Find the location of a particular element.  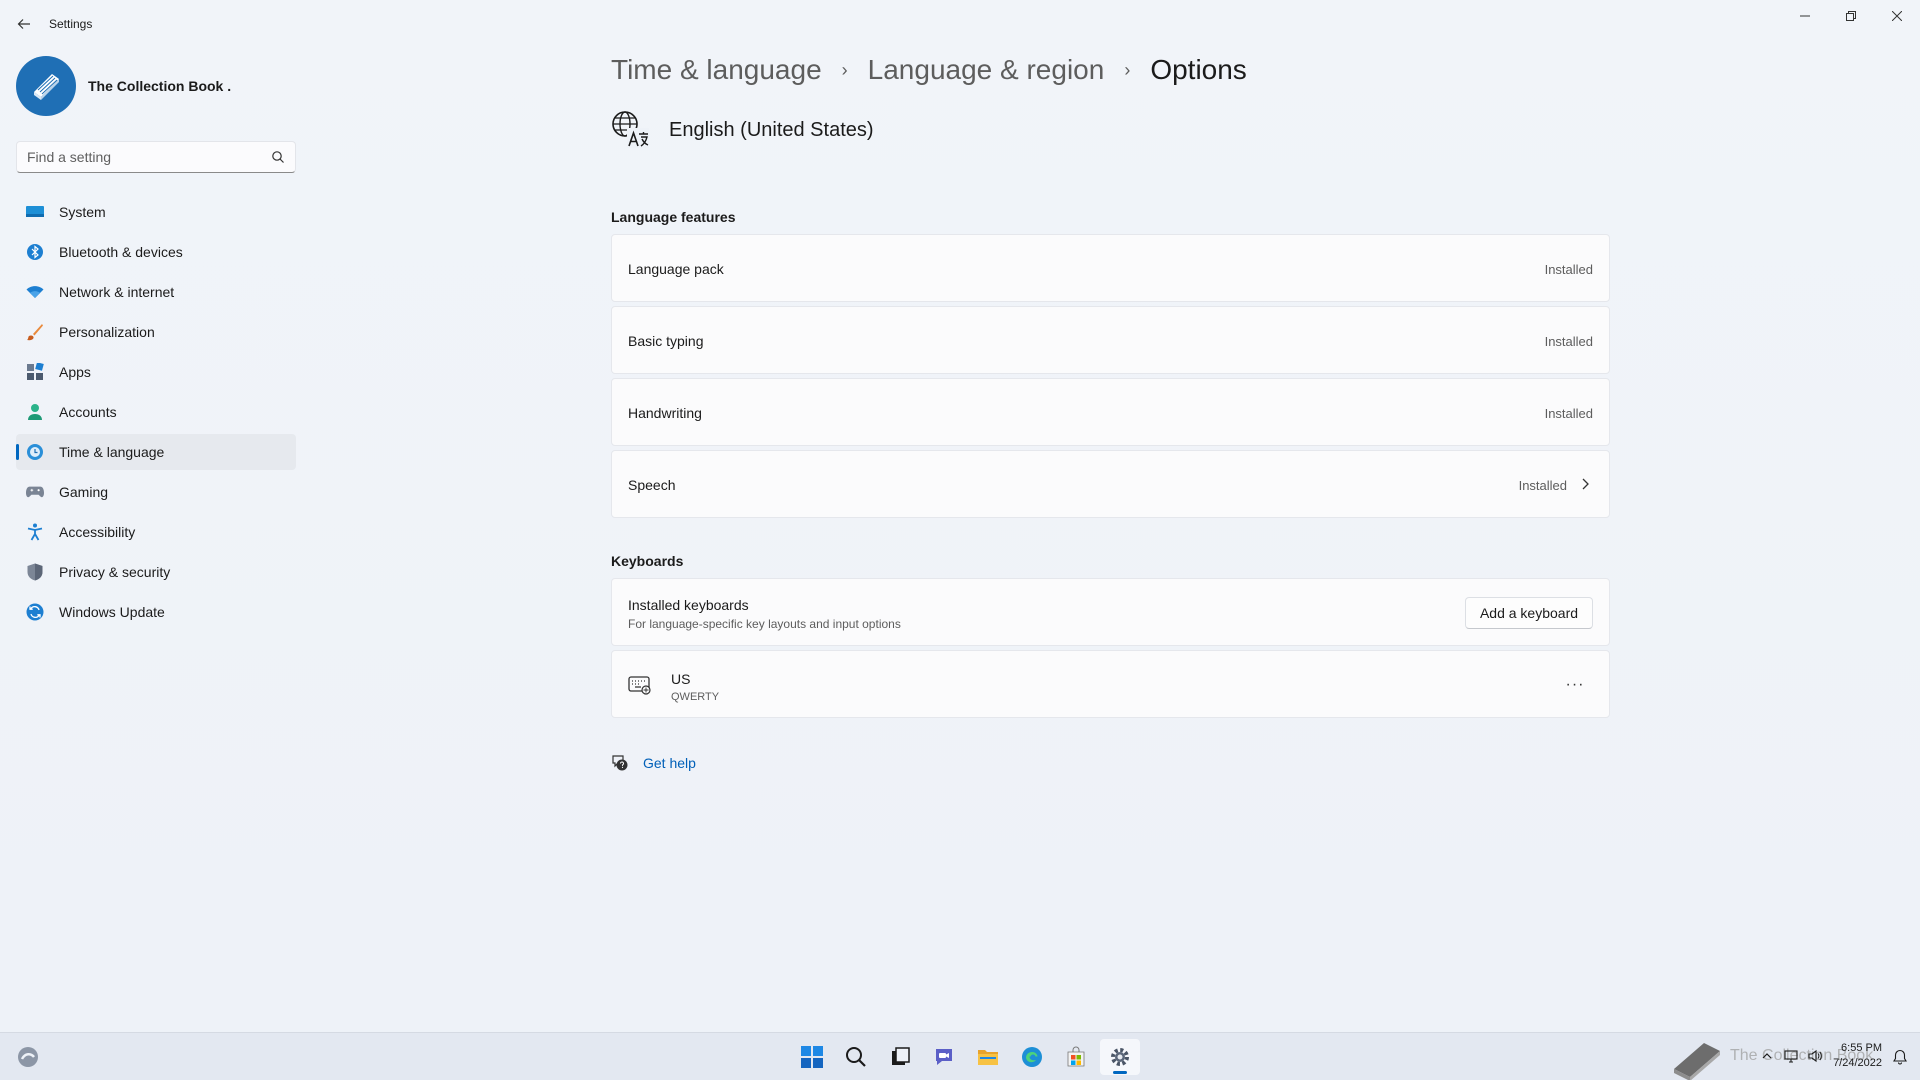

restore-icon is located at coordinates (1851, 16).